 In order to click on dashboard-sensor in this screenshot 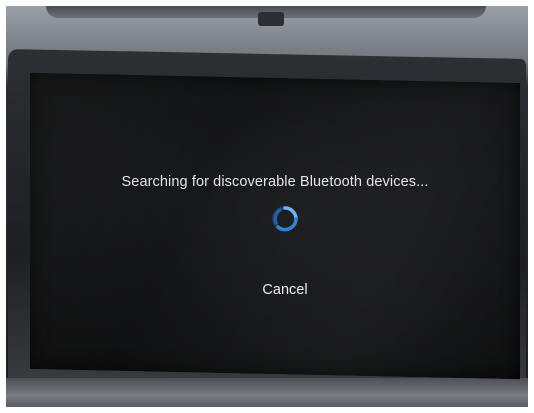, I will do `click(271, 19)`.